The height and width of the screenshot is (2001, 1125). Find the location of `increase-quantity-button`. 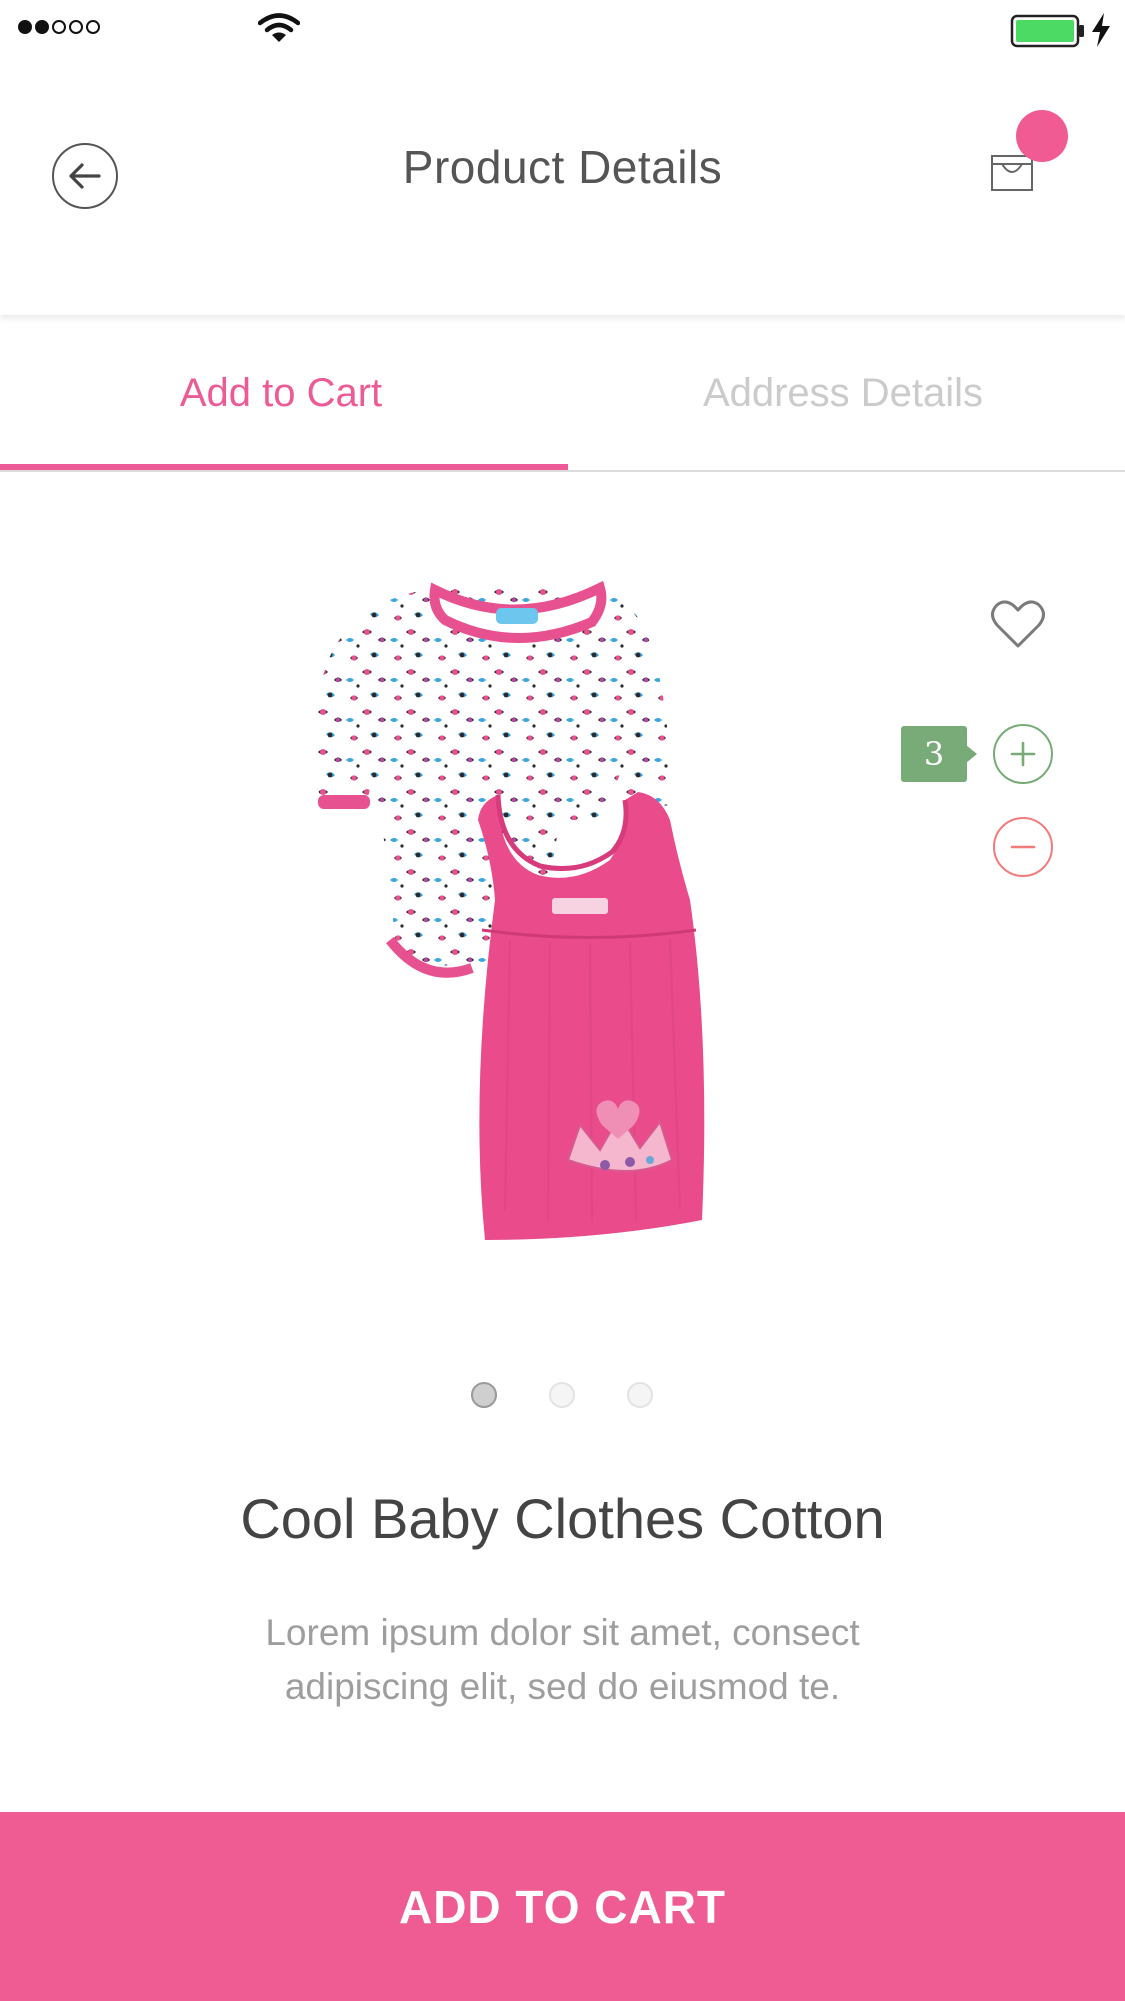

increase-quantity-button is located at coordinates (1023, 754).